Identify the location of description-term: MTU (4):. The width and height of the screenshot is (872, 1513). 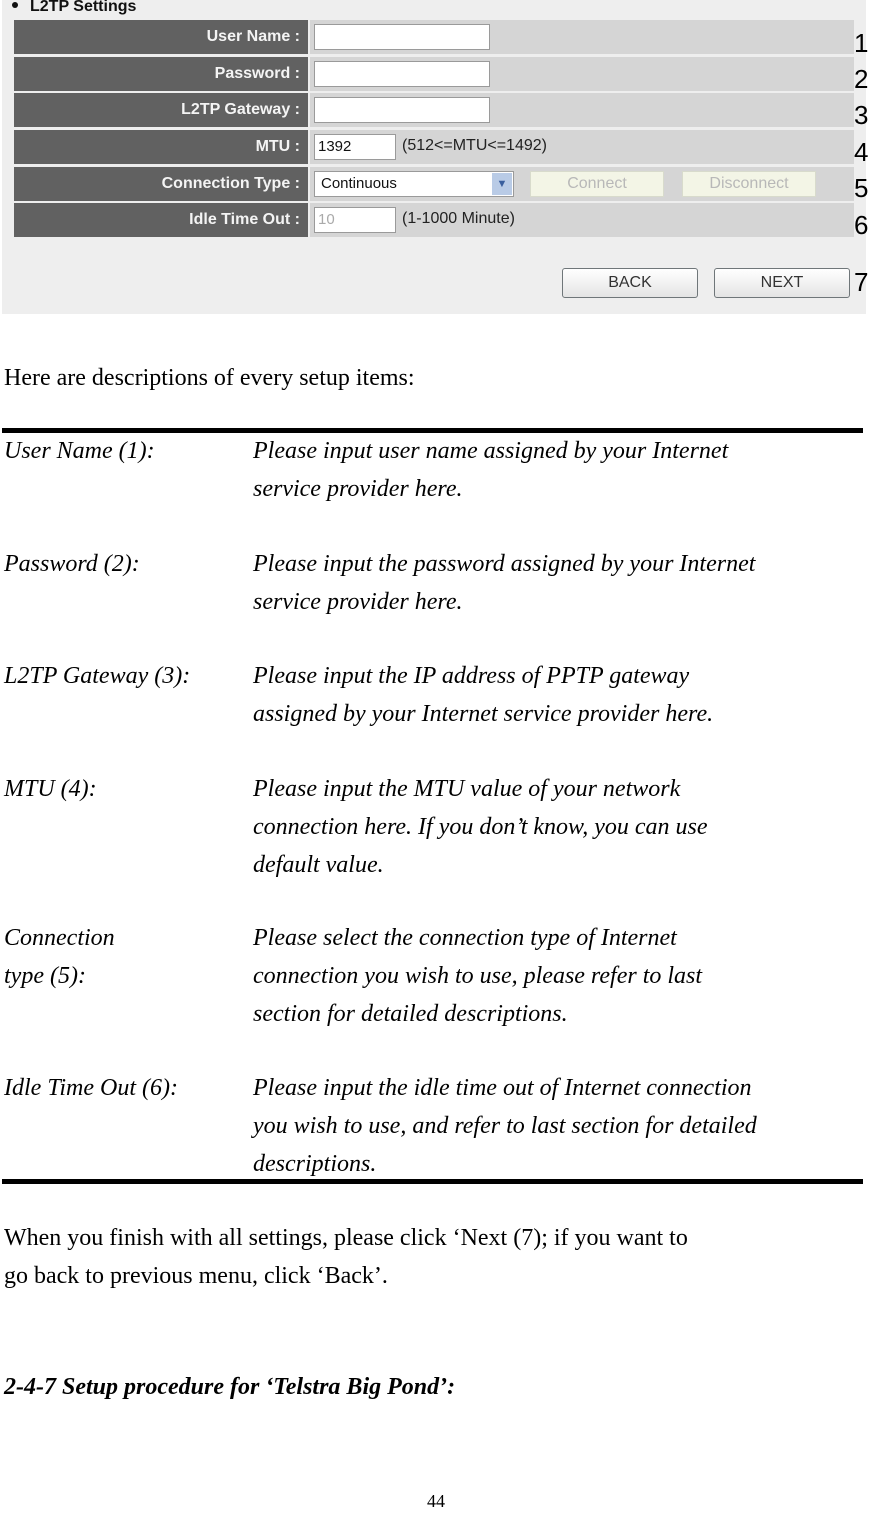
(50, 789).